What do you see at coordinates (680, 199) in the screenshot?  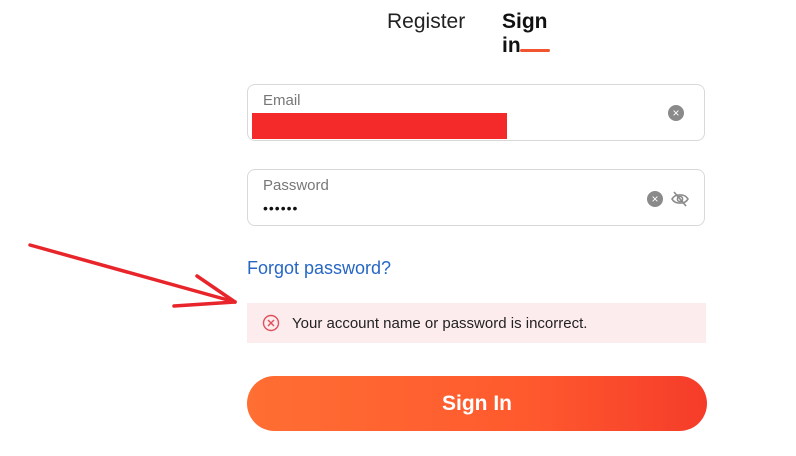 I see `eye-off-icon` at bounding box center [680, 199].